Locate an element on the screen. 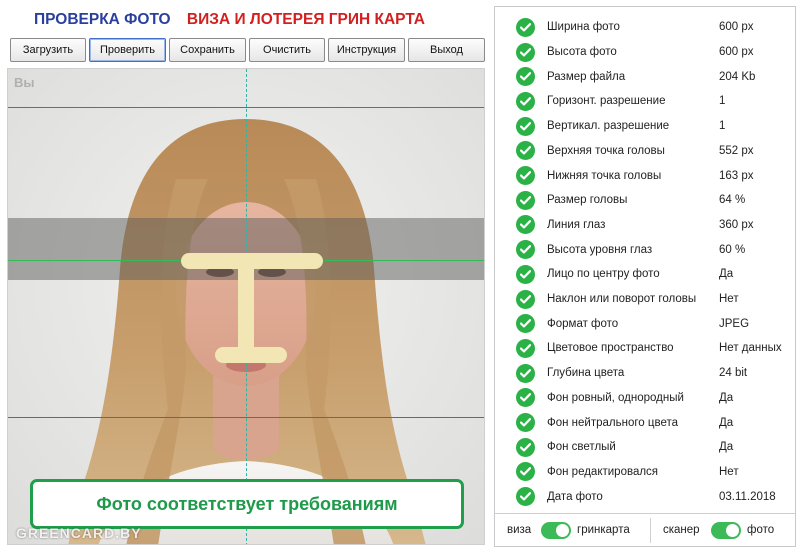 This screenshot has height=554, width=800. check-row: Наклон или поворот головы Нет is located at coordinates (645, 299).